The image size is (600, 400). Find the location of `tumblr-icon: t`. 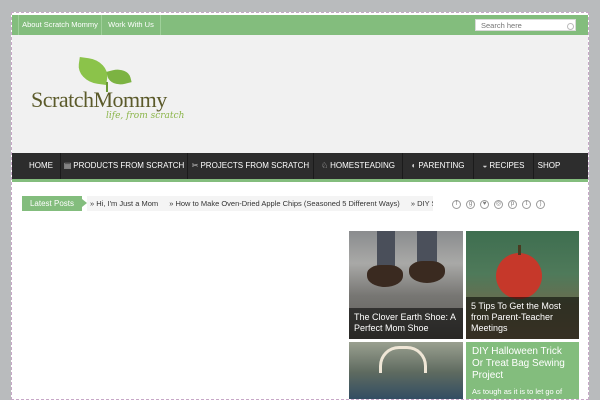

tumblr-icon: t is located at coordinates (526, 204).